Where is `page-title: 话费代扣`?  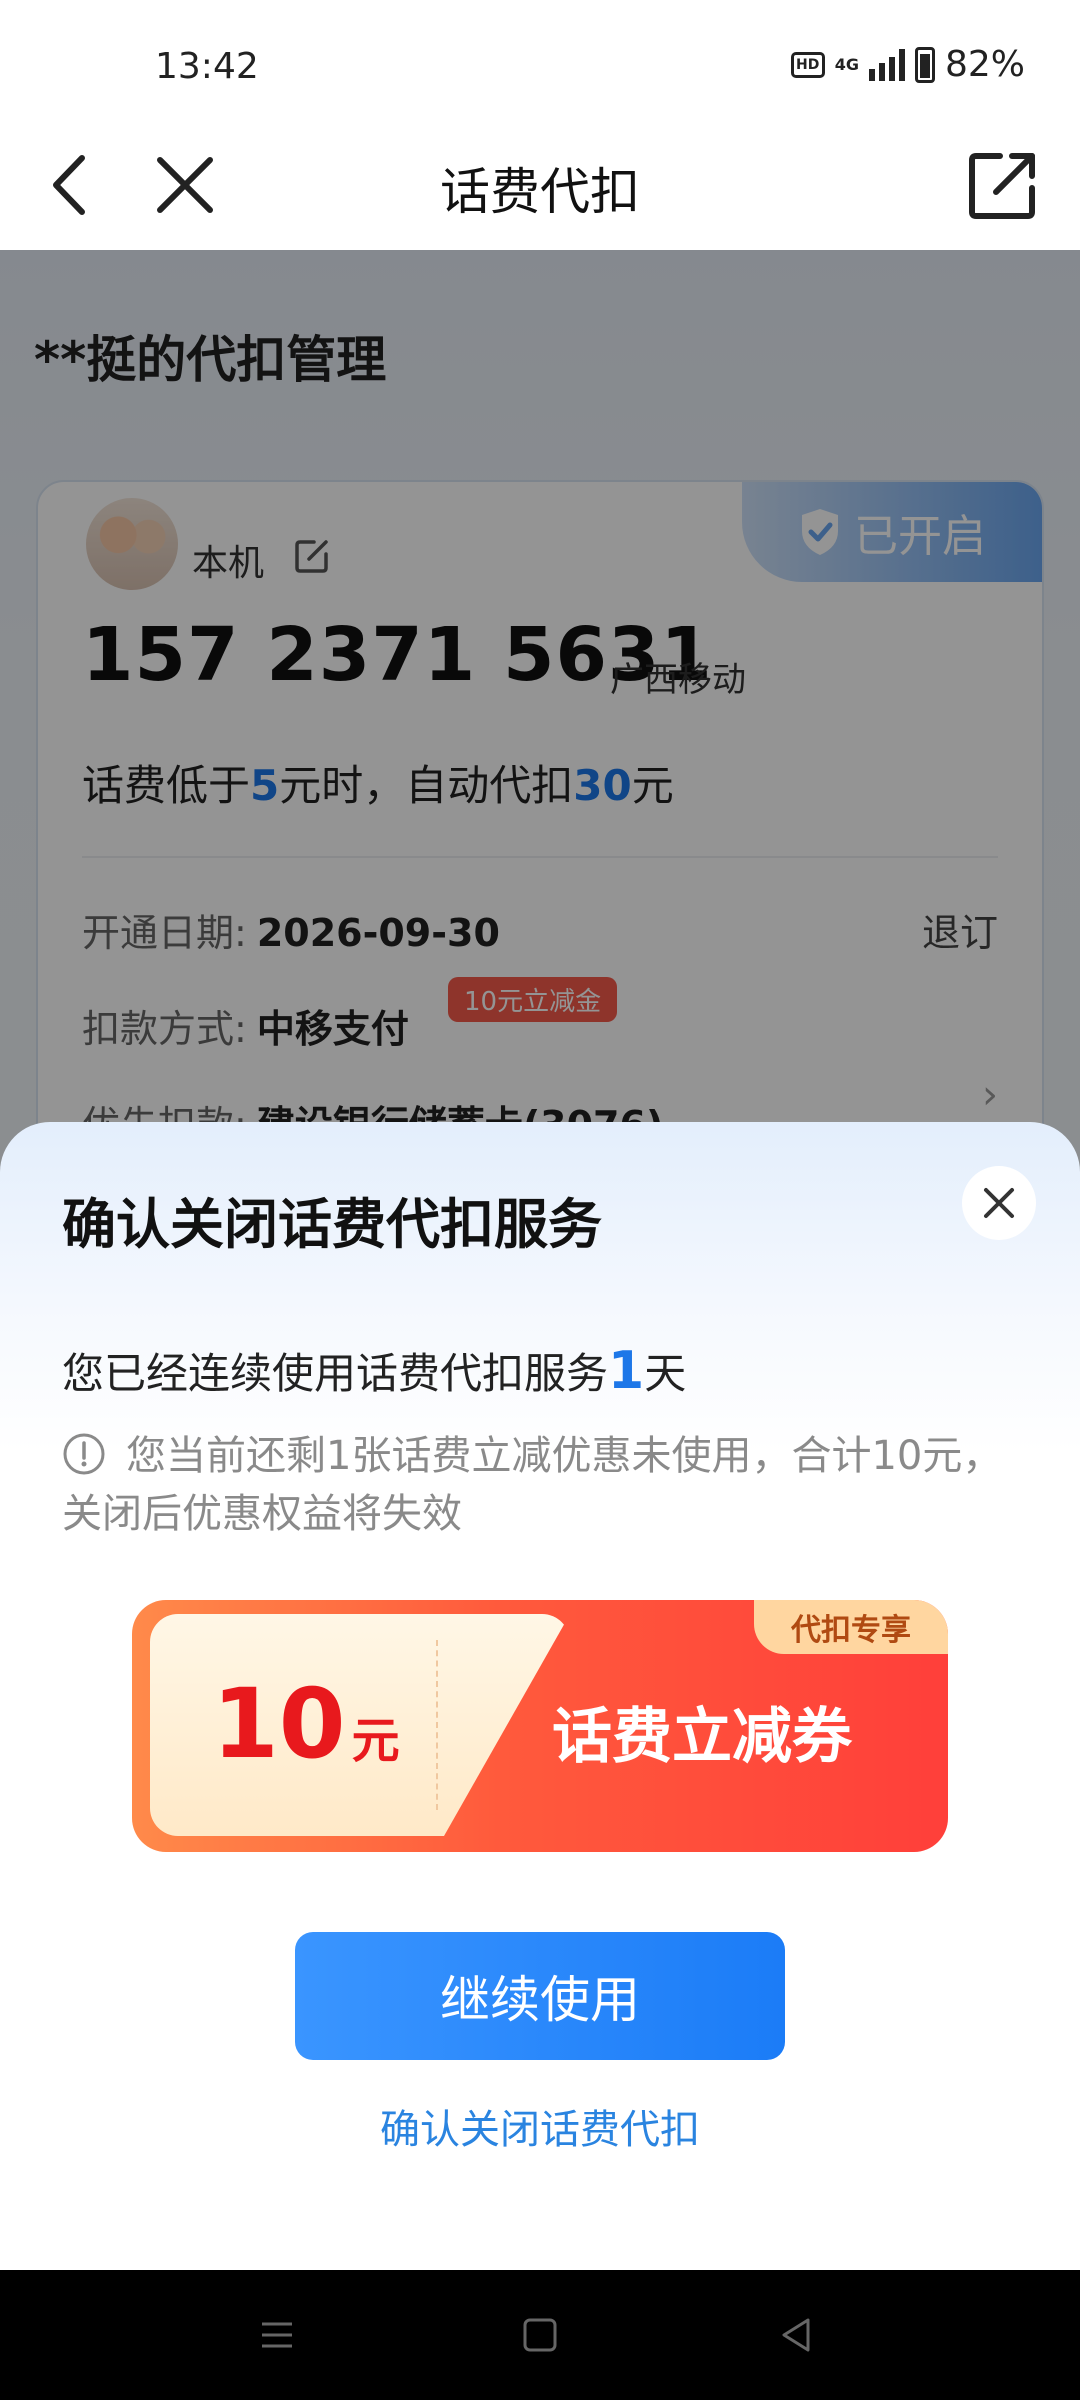
page-title: 话费代扣 is located at coordinates (540, 192).